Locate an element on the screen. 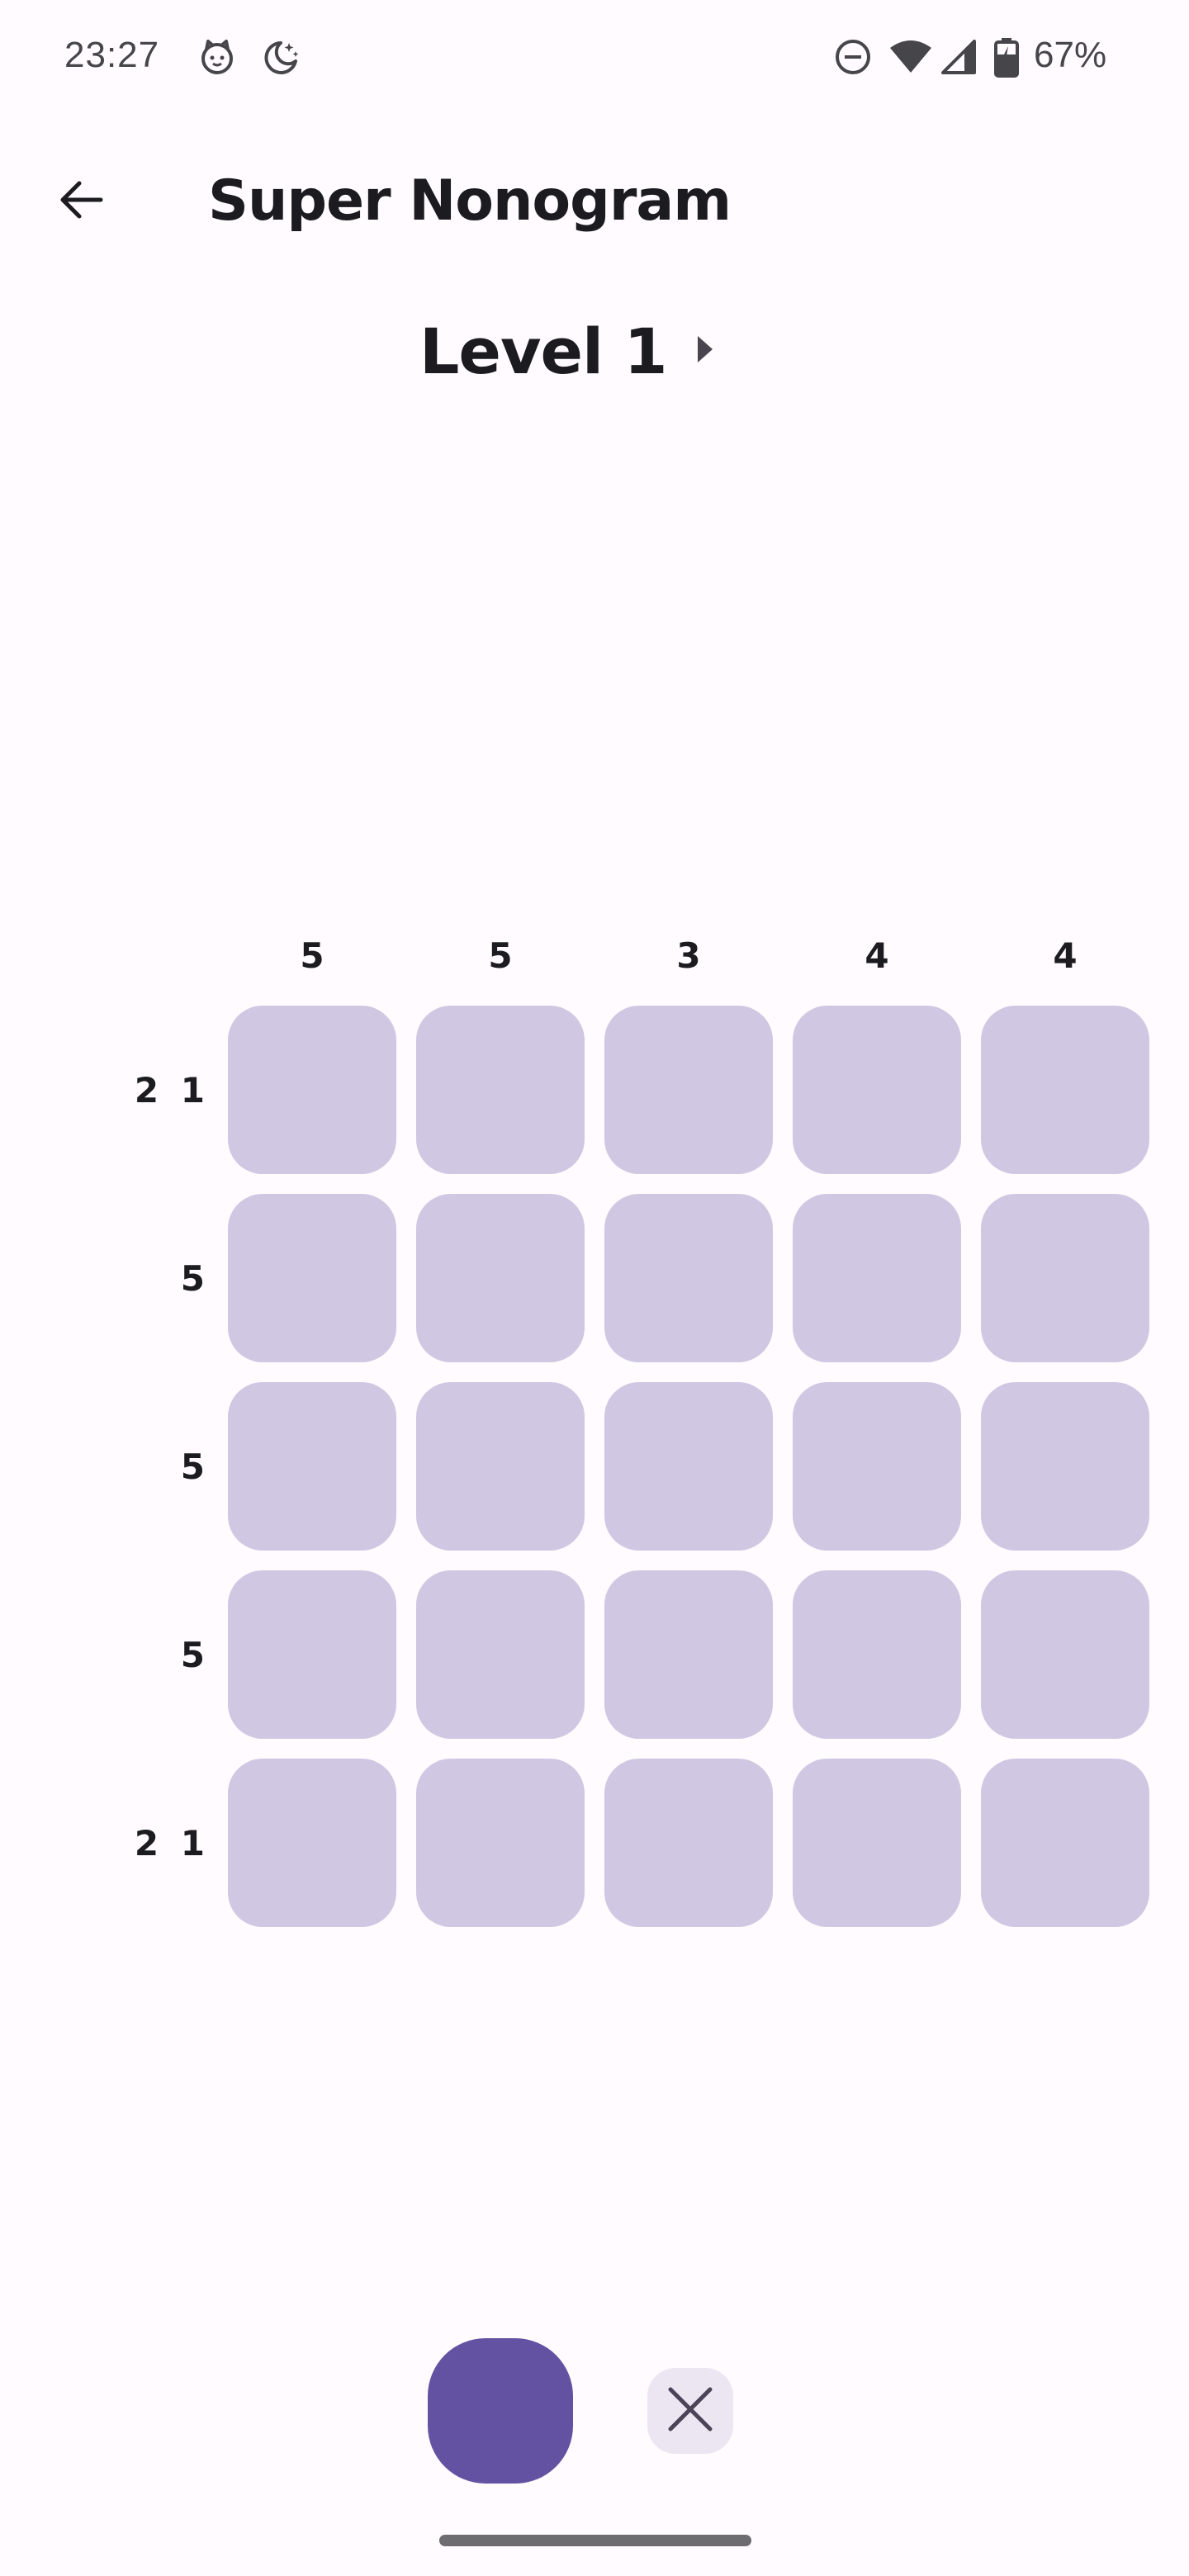 The image size is (1189, 2576). wifi-icon is located at coordinates (910, 58).